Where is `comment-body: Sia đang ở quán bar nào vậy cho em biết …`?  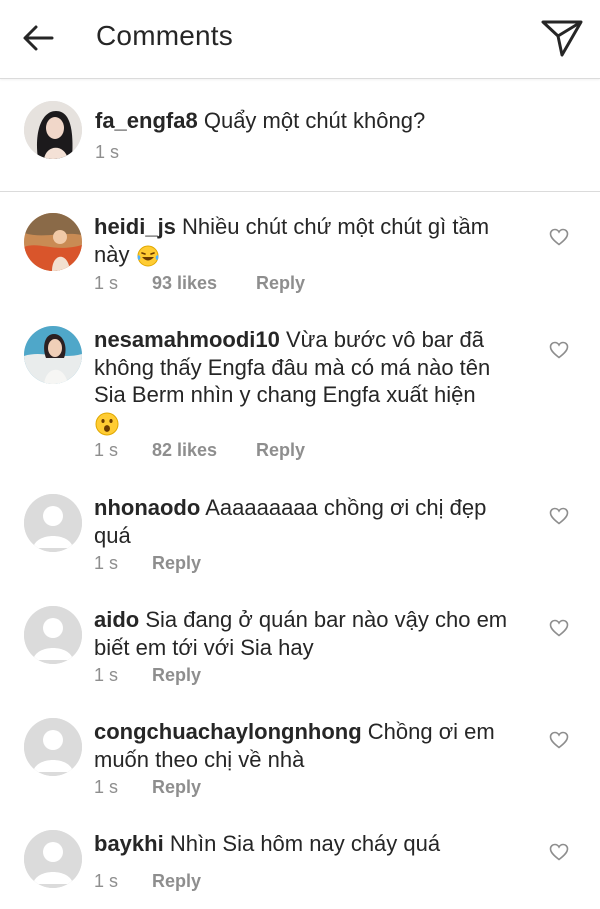
comment-body: Sia đang ở quán bar nào vậy cho em biết … is located at coordinates (301, 633).